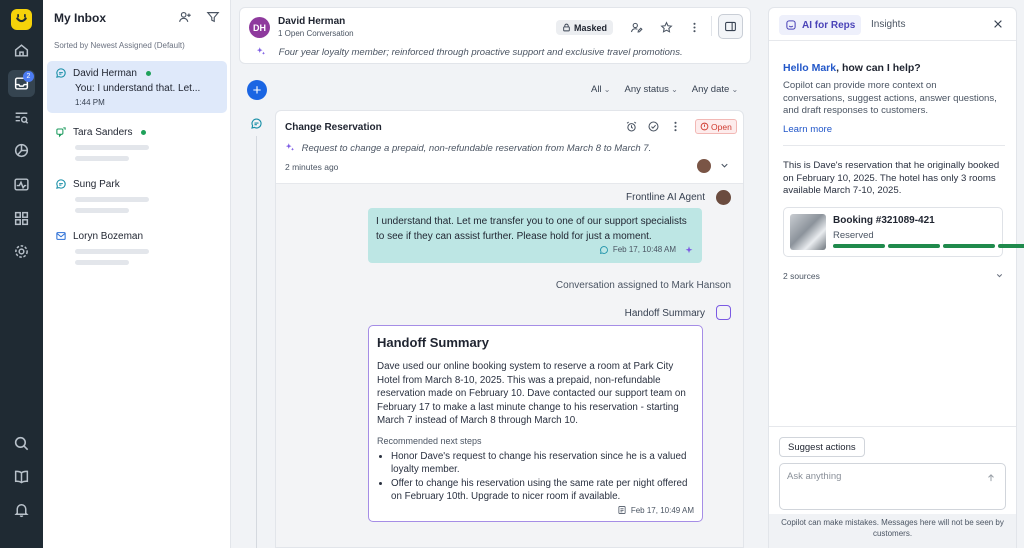 Image resolution: width=1024 pixels, height=548 pixels. I want to click on nav-rail: 2, so click(21, 274).